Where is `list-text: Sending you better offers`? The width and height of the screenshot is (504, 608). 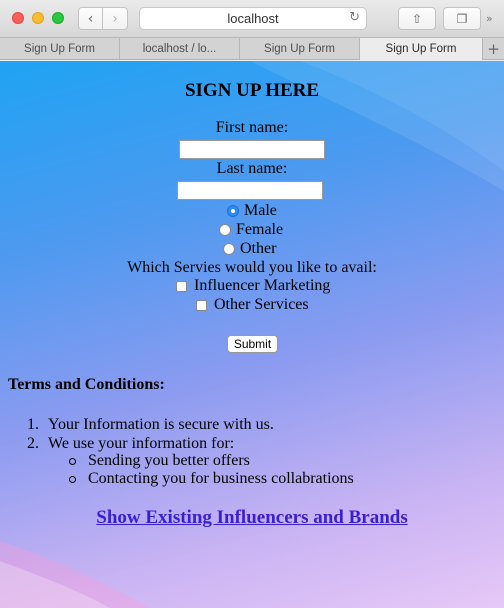 list-text: Sending you better offers is located at coordinates (169, 460).